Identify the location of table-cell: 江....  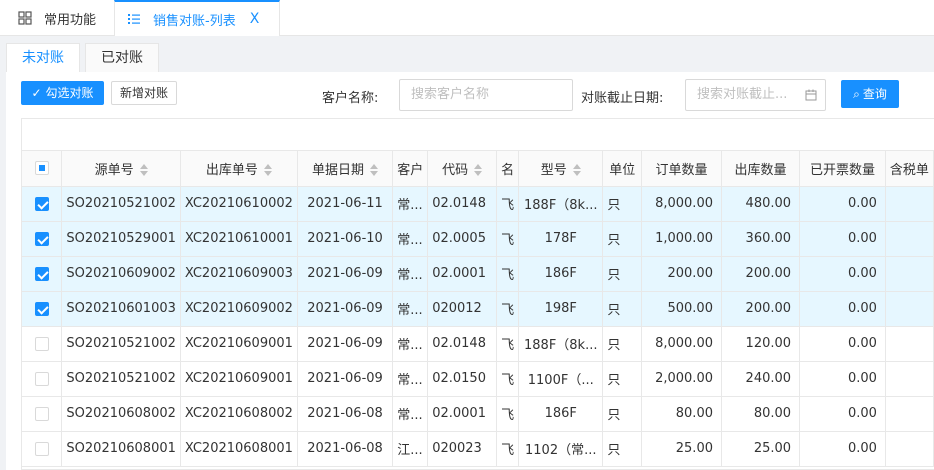
(410, 449).